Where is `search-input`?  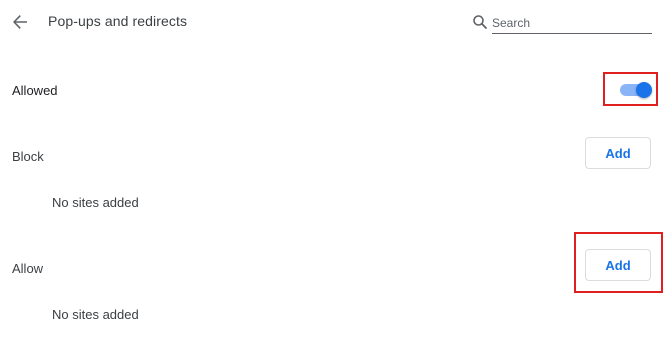
search-input is located at coordinates (572, 23).